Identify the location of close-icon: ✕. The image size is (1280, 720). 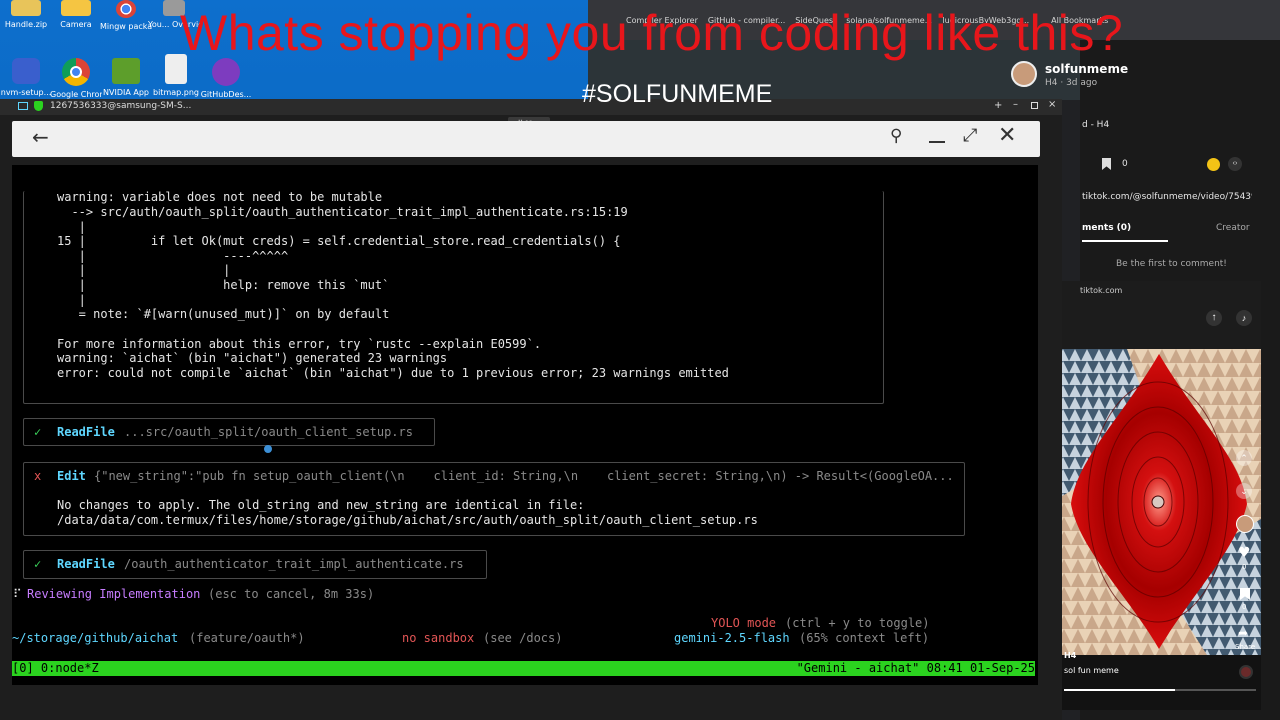
(1007, 135).